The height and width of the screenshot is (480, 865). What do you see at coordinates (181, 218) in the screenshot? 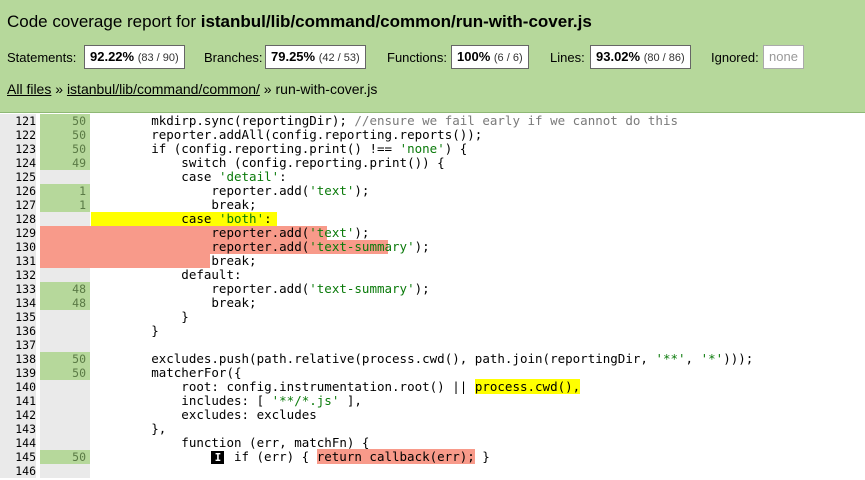
I see `code-line-128: case 'both':` at bounding box center [181, 218].